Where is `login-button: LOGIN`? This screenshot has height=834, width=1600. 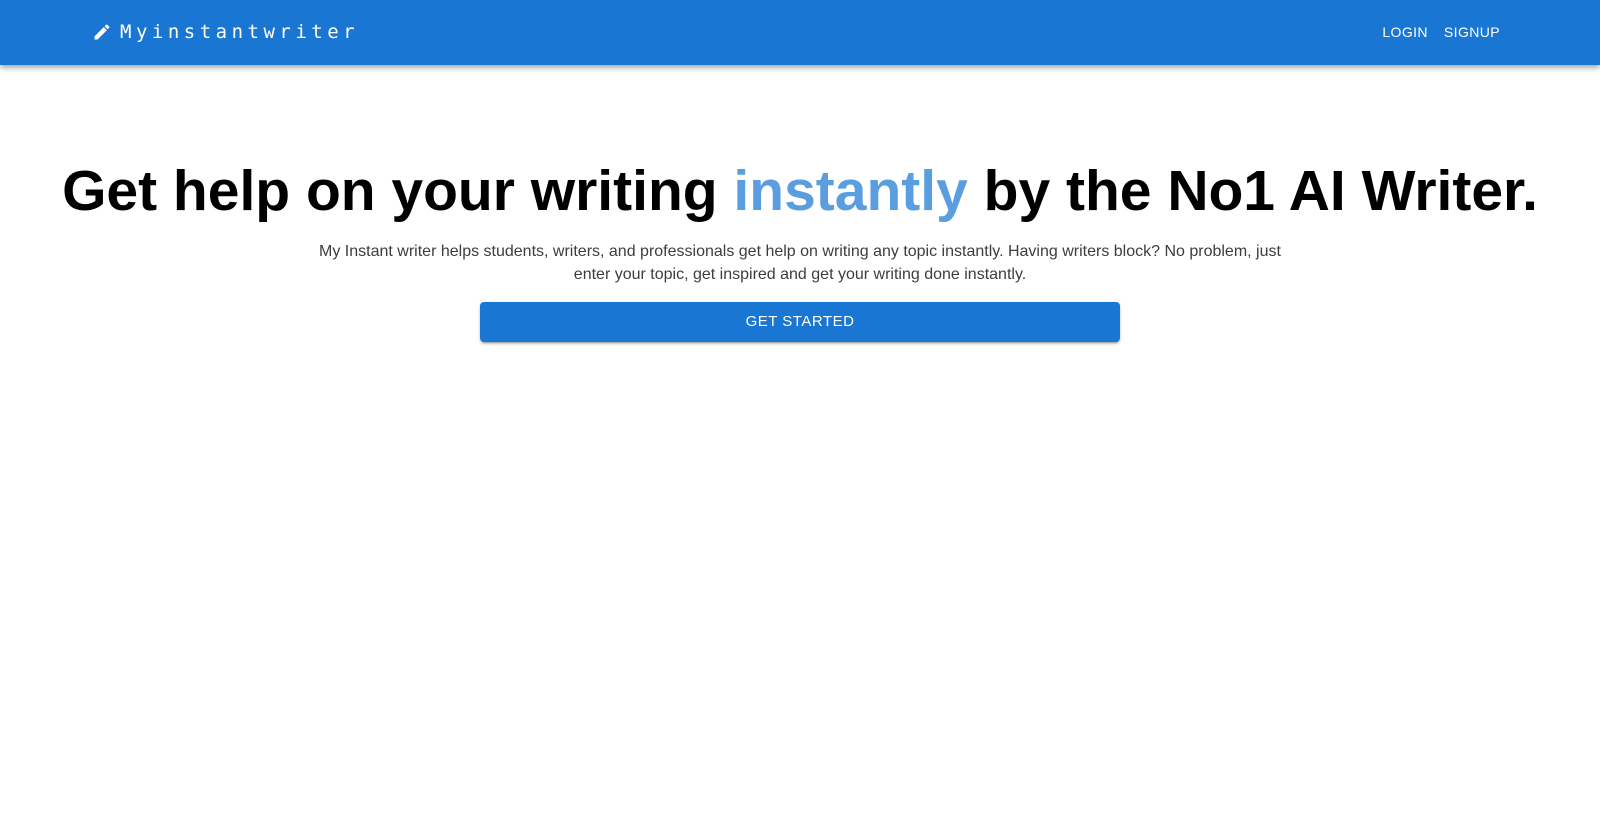
login-button: LOGIN is located at coordinates (1405, 32).